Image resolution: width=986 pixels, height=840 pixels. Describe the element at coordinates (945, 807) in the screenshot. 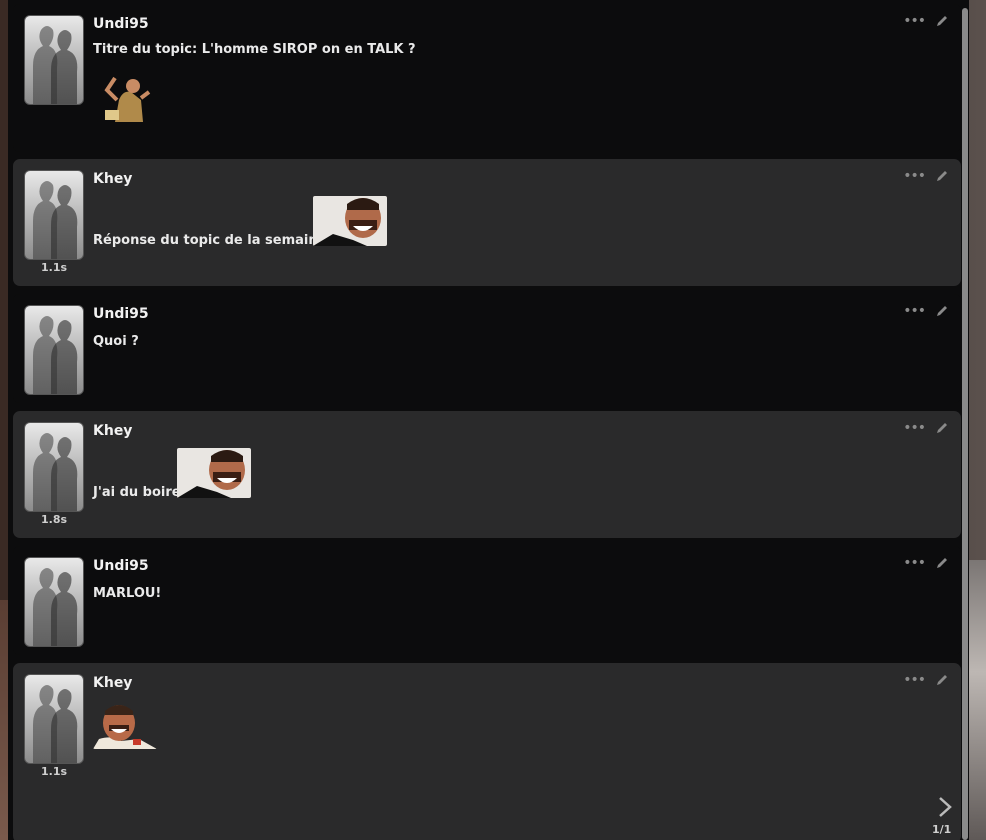

I see `chevron-right-icon` at that location.